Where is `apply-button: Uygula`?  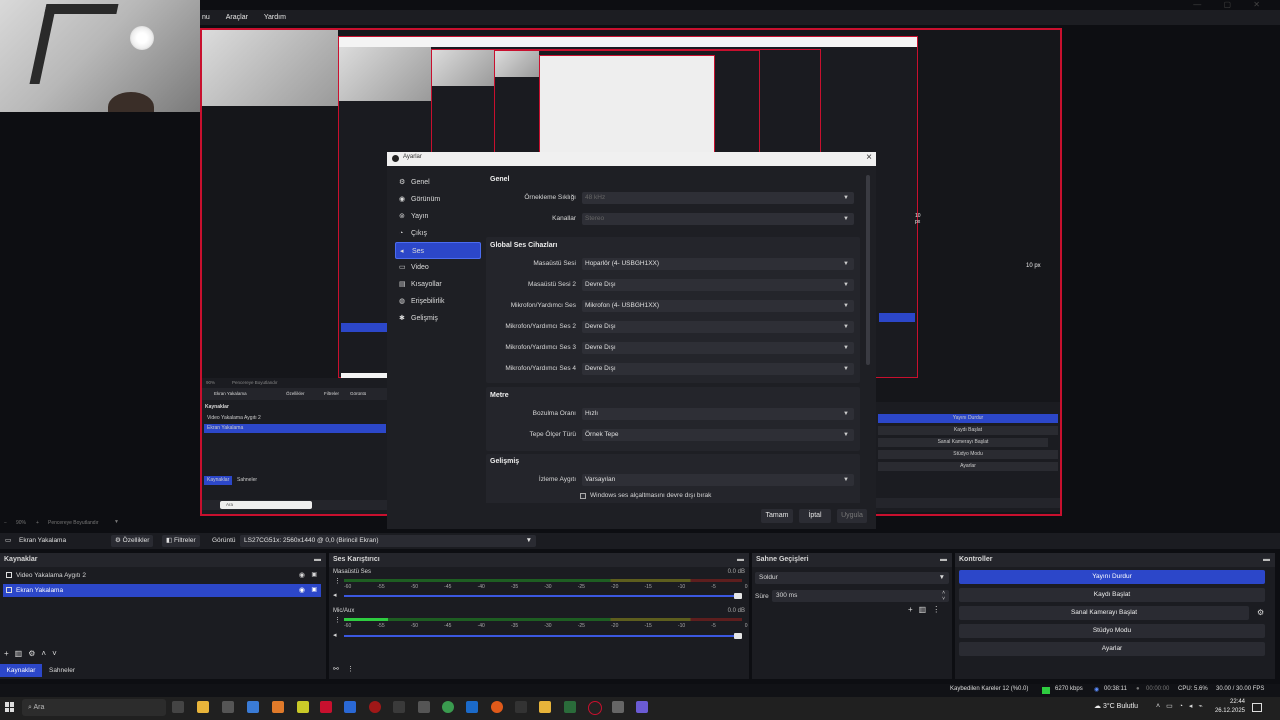
apply-button: Uygula is located at coordinates (852, 516).